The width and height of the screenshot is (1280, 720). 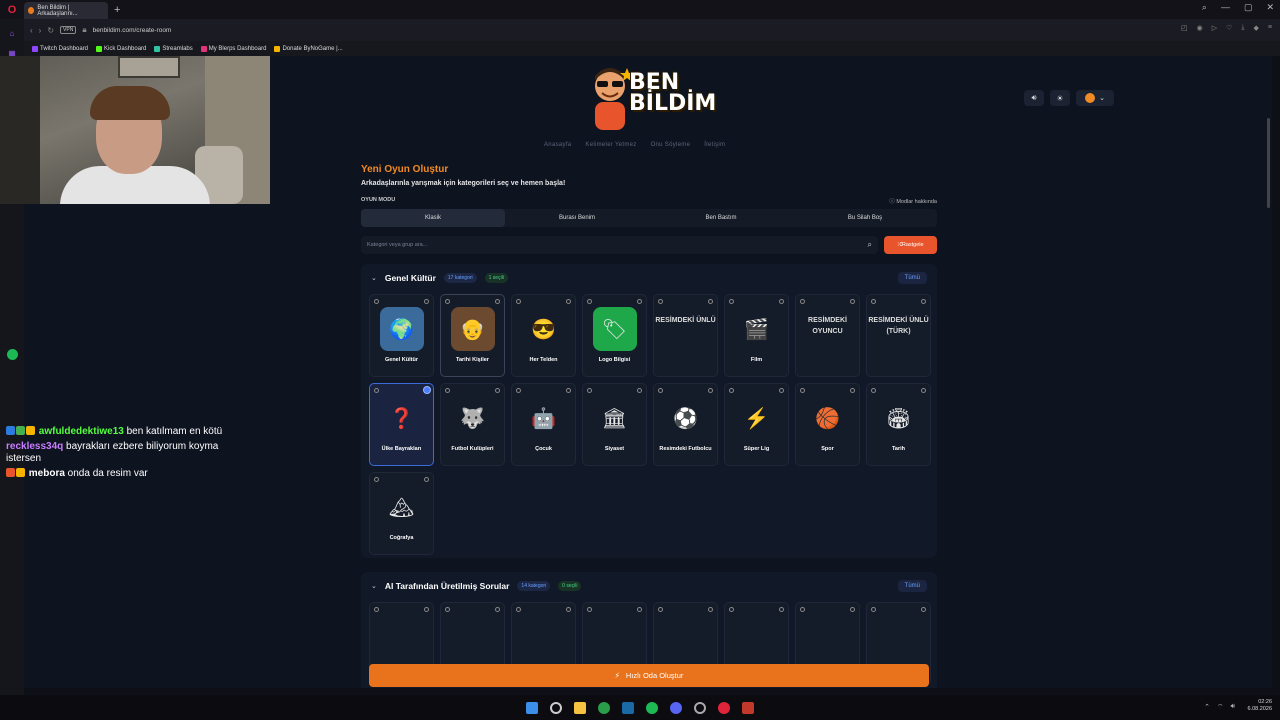 What do you see at coordinates (12, 9) in the screenshot?
I see `opera-icon: O` at bounding box center [12, 9].